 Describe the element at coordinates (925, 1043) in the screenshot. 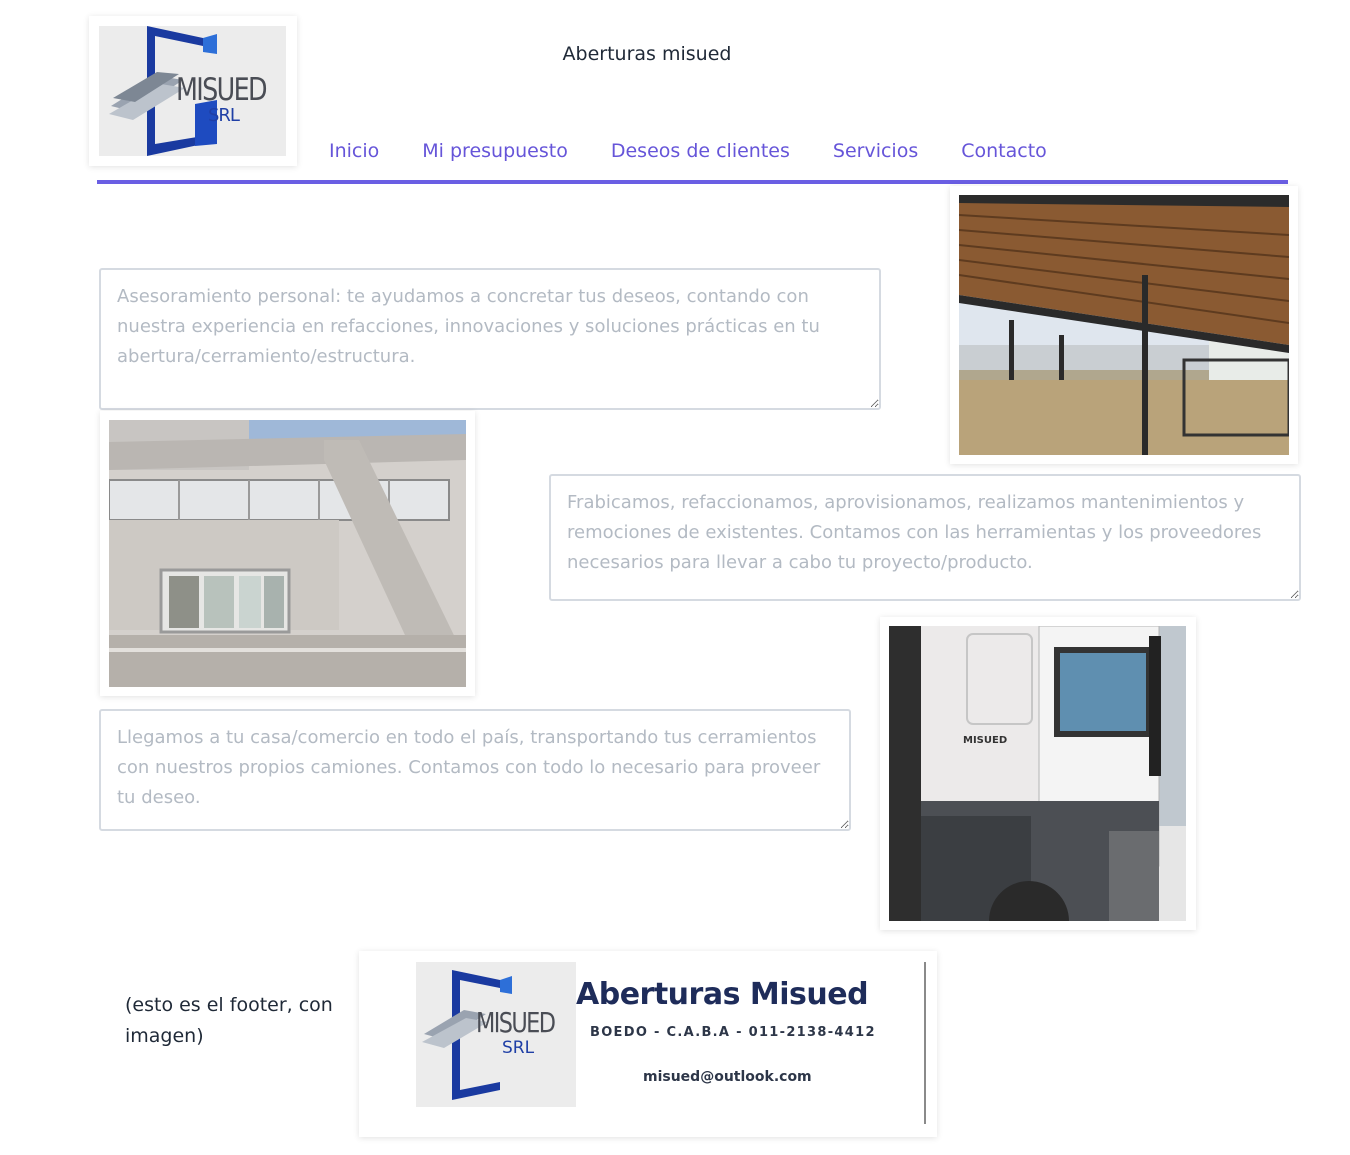

I see `footer-divider` at that location.